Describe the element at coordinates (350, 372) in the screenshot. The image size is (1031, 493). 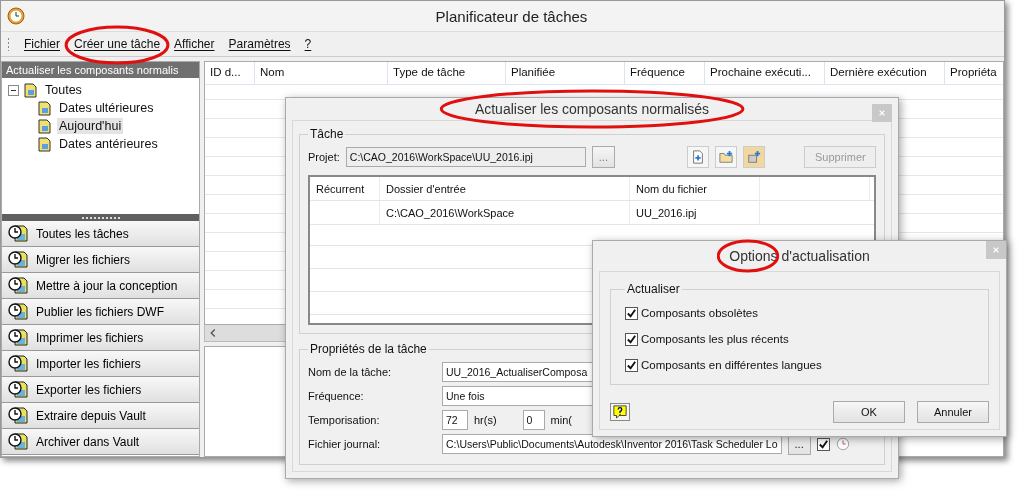
I see `field-label: Nom de la tâche:` at that location.